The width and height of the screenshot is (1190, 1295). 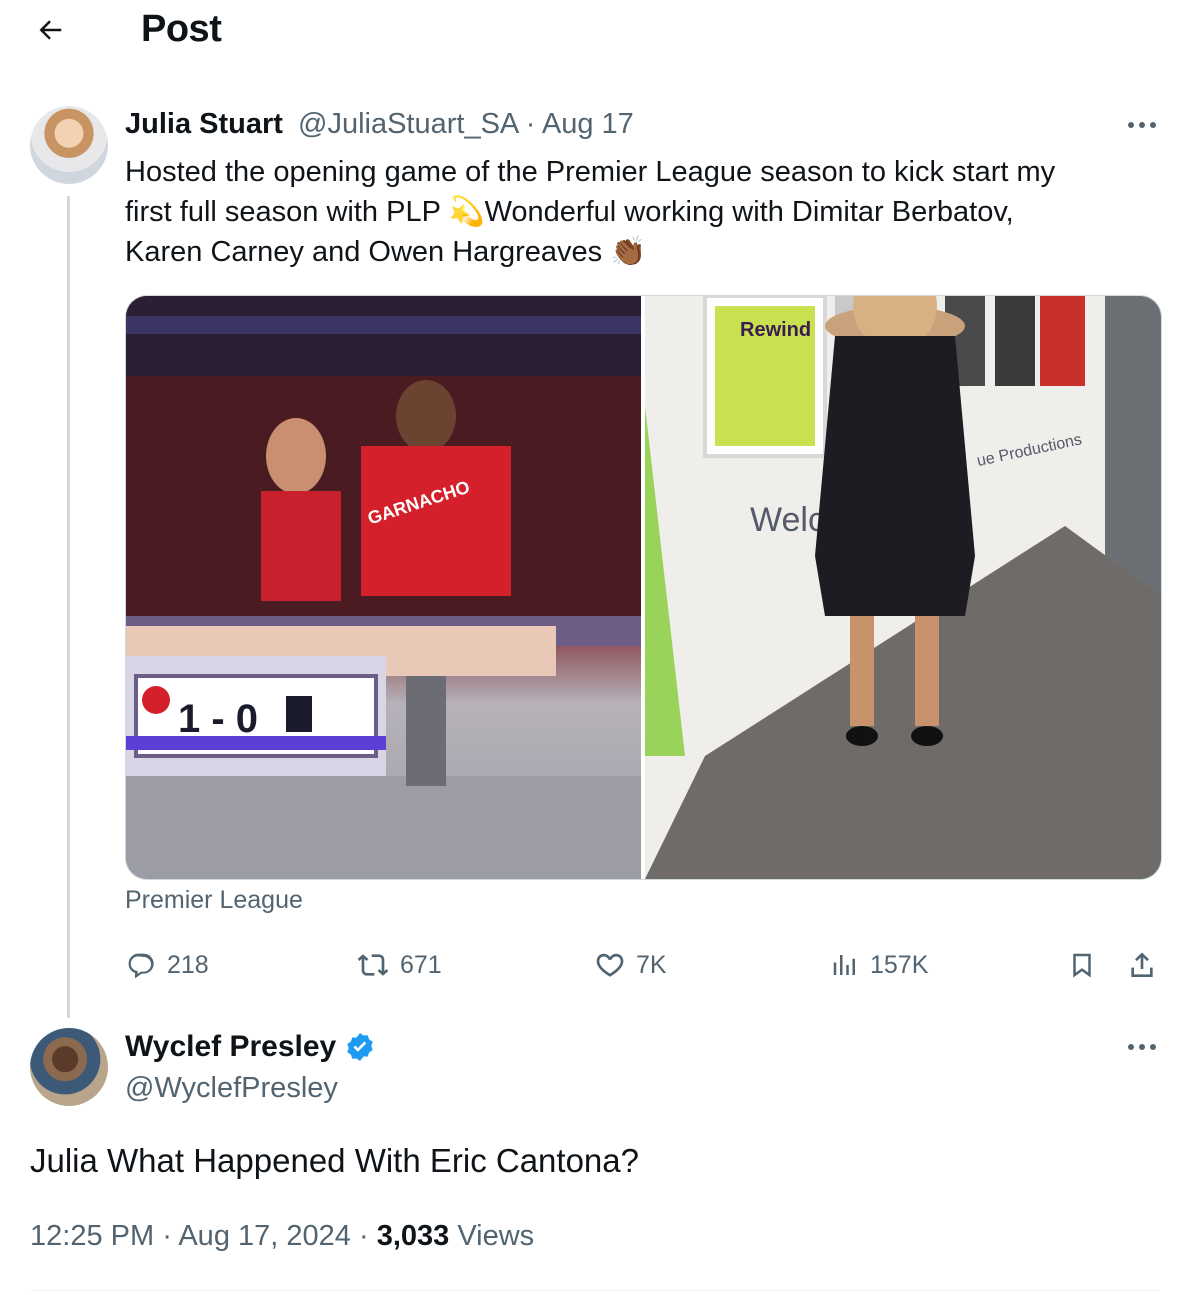 I want to click on reply-bubble-icon, so click(x=141, y=966).